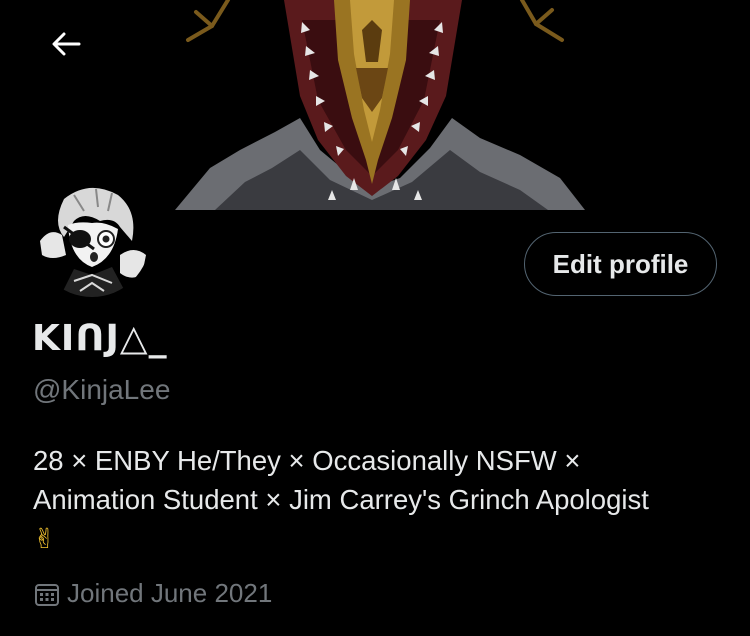 The width and height of the screenshot is (750, 636). What do you see at coordinates (100, 338) in the screenshot?
I see `display-name: KIᑎJ△_` at bounding box center [100, 338].